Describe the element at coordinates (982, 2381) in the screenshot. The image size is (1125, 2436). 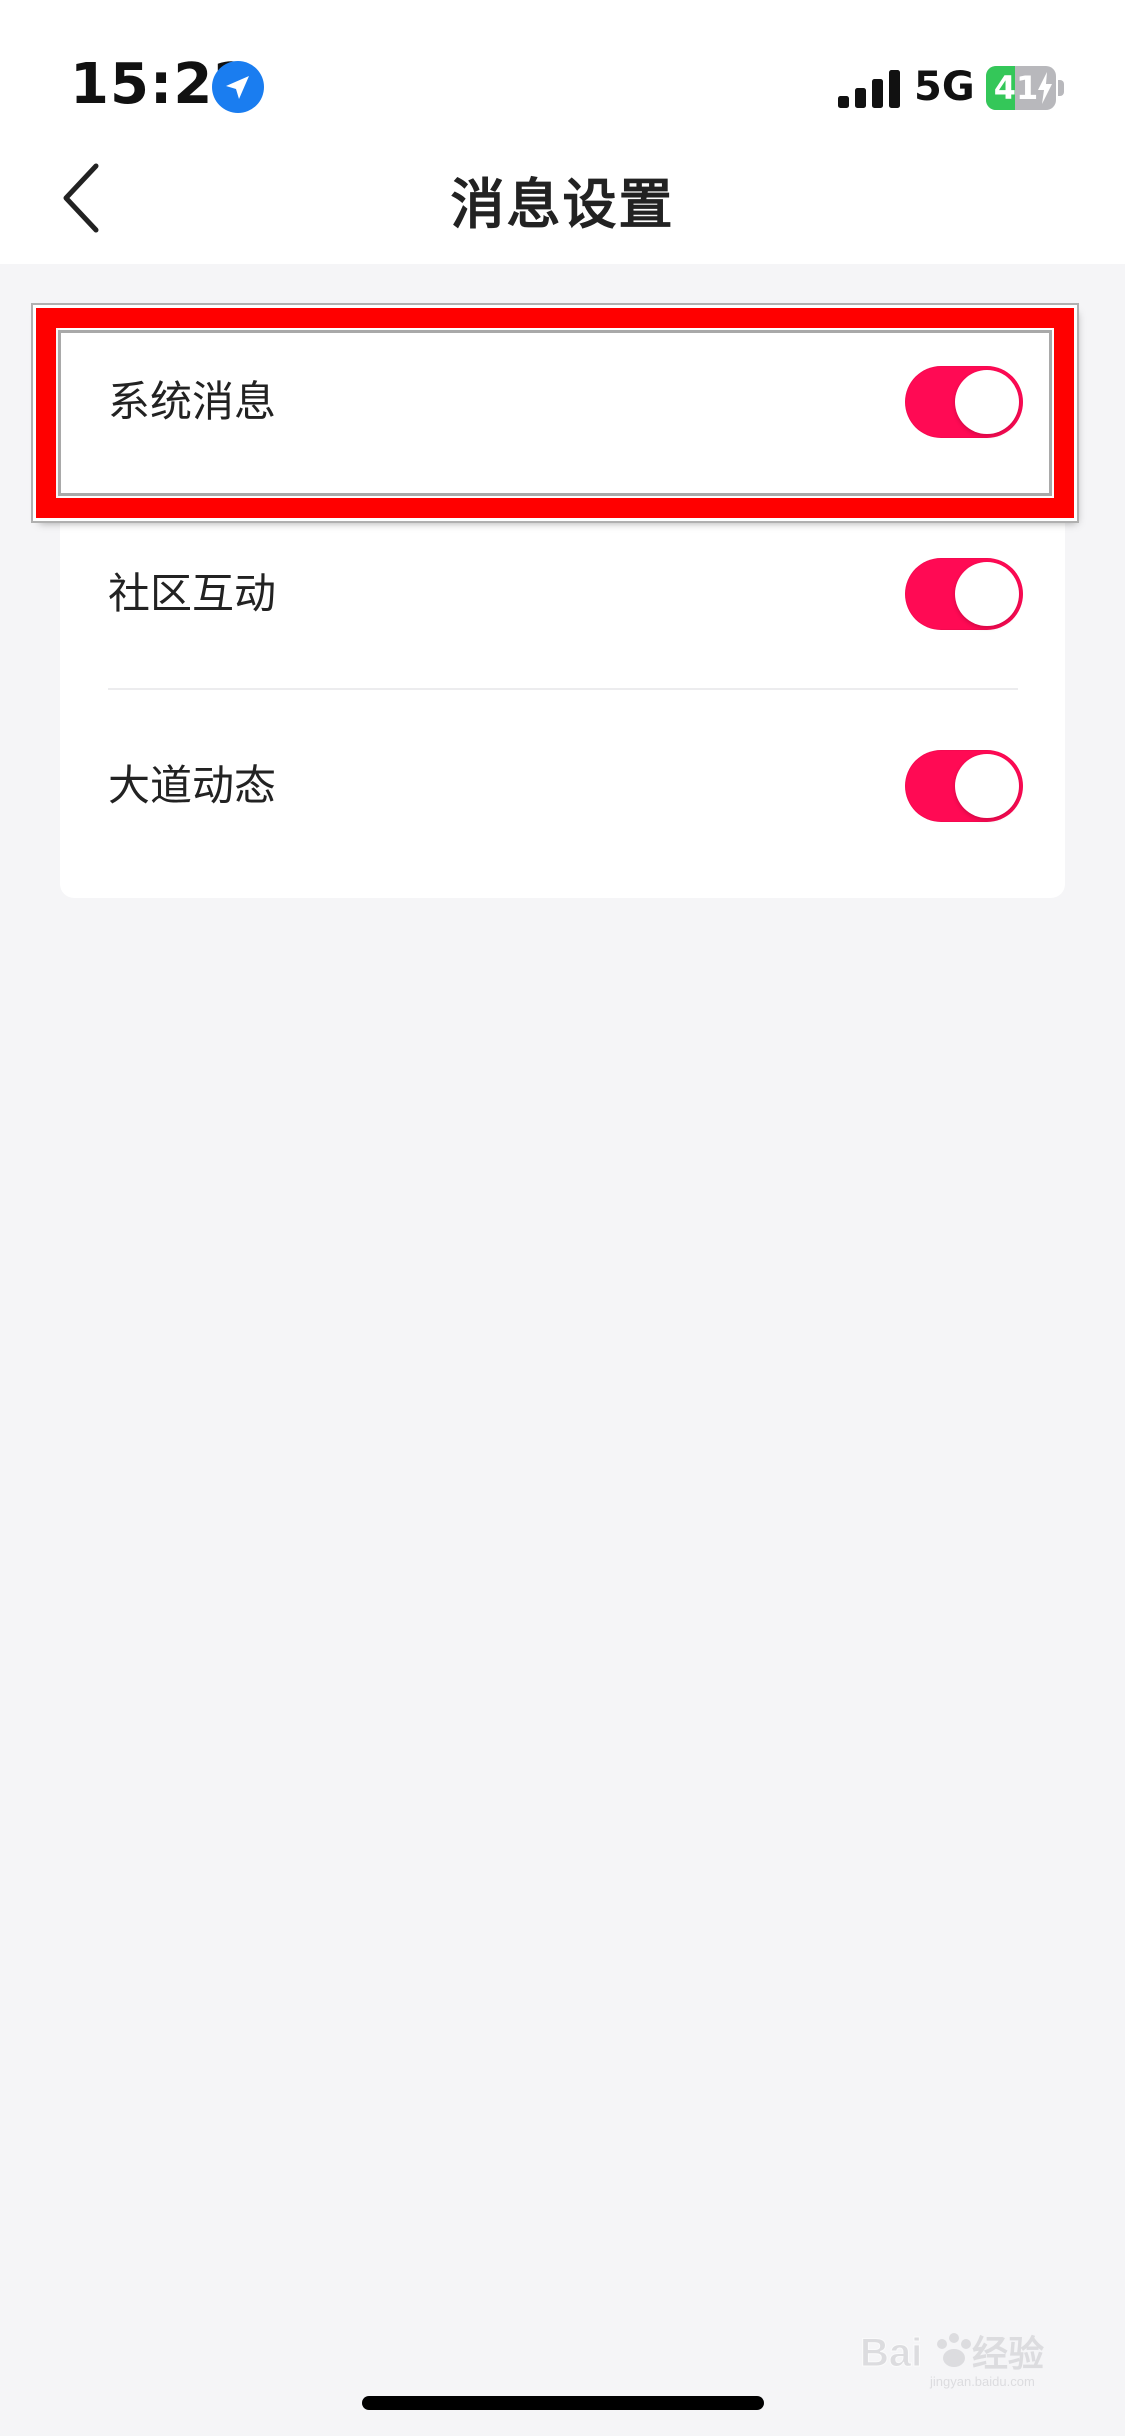
I see `svg-text: jingyan.baidu.com` at that location.